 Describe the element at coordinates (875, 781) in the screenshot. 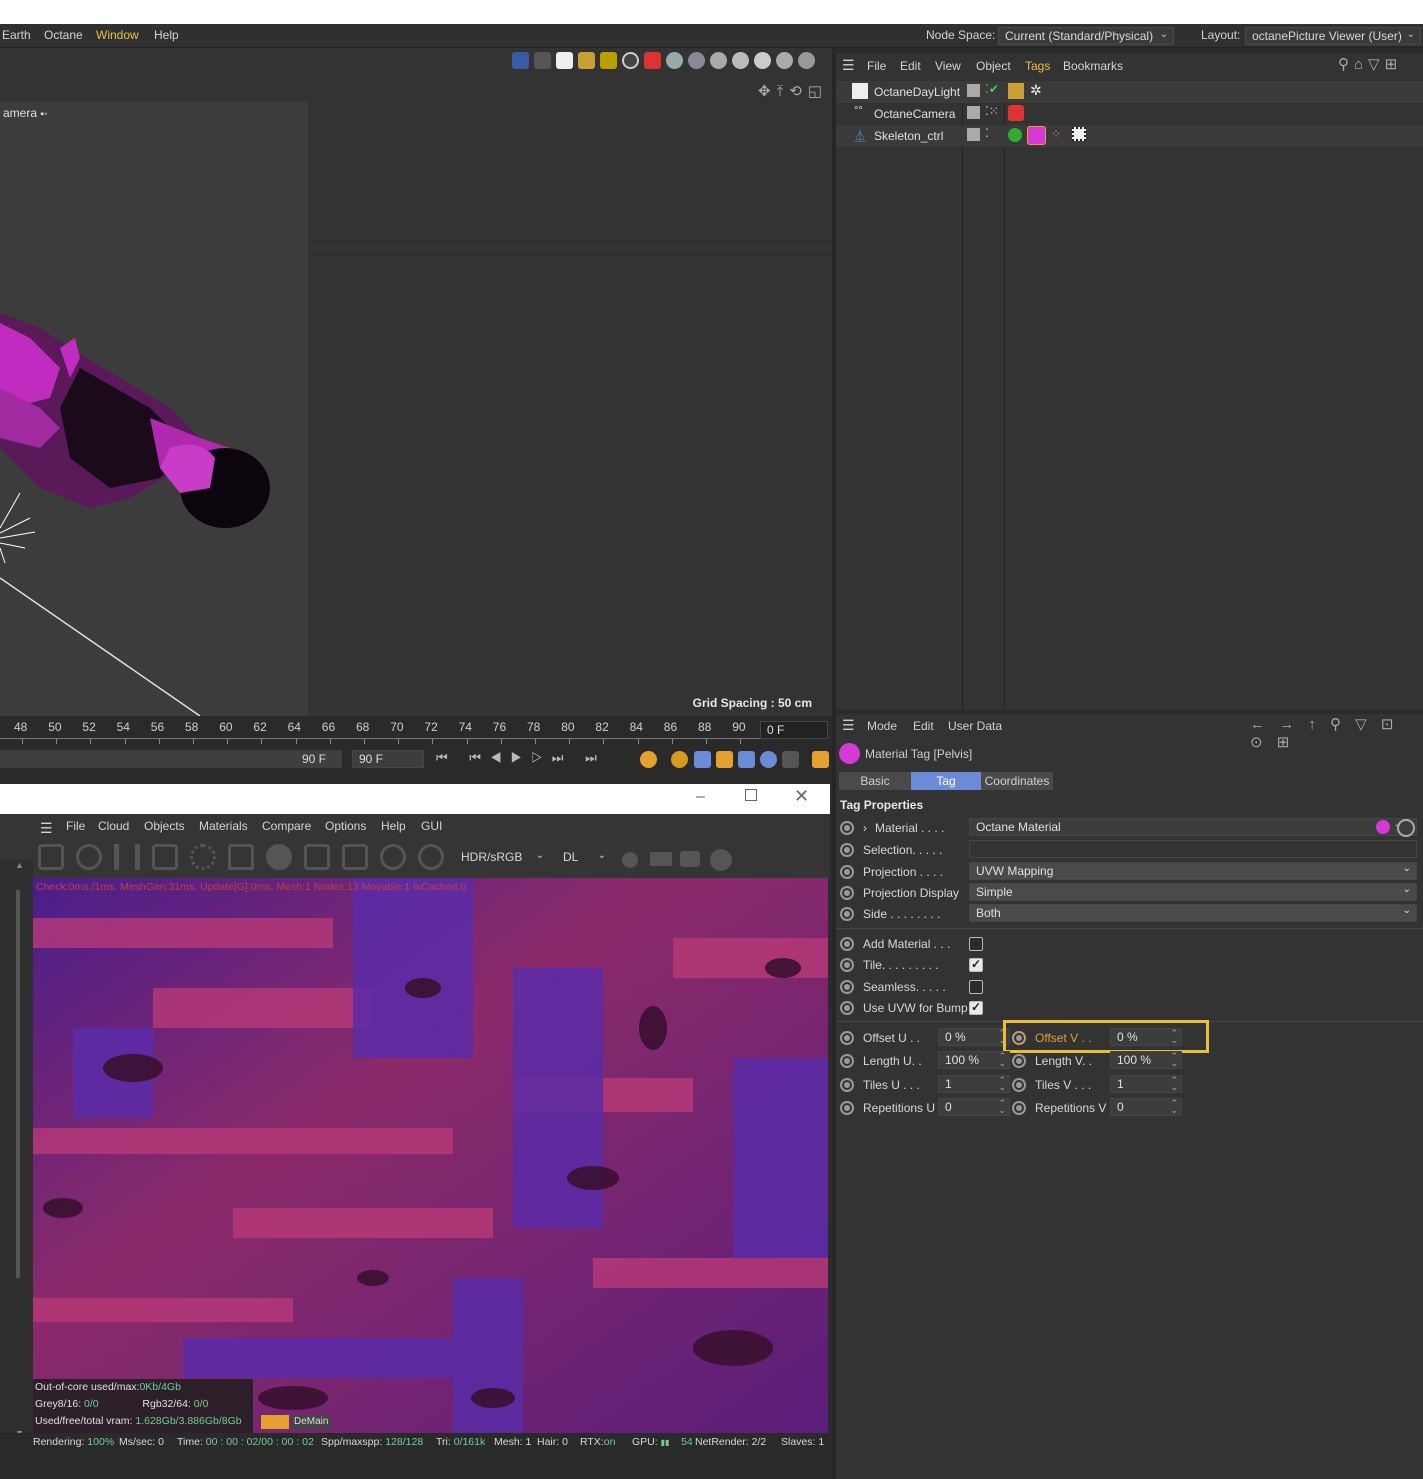

I see `tab-basic: Basic` at that location.